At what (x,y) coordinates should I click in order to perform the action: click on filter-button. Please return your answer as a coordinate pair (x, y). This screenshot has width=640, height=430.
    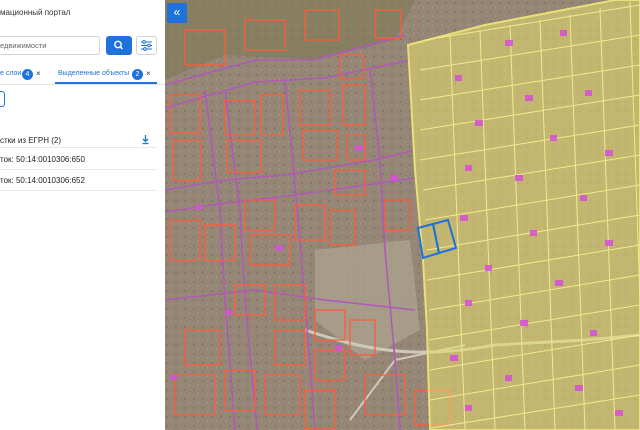
    Looking at the image, I should click on (146, 45).